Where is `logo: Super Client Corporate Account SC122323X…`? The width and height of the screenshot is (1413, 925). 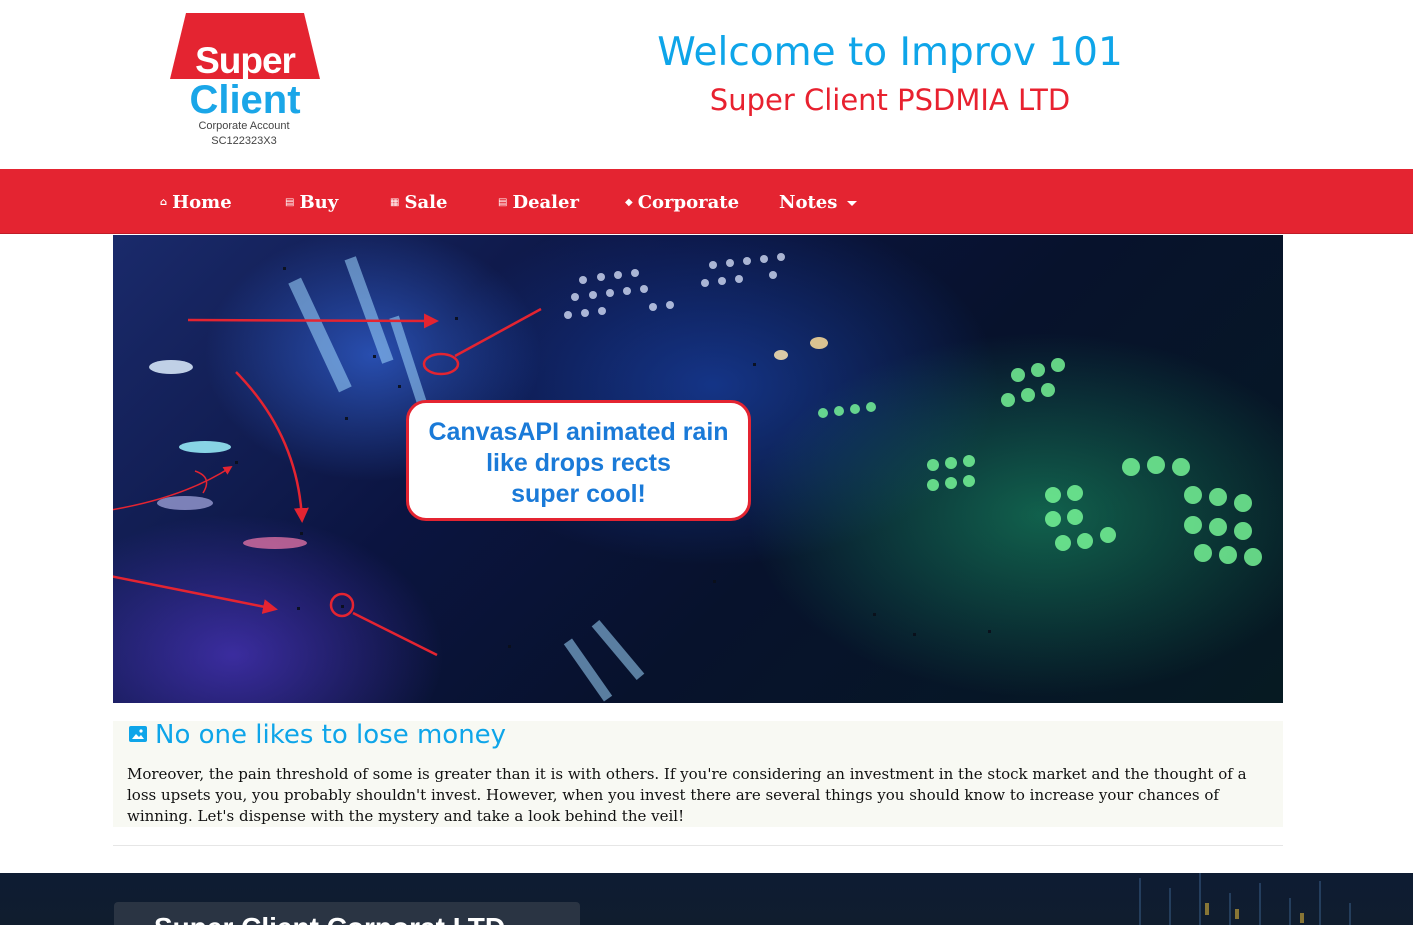 logo: Super Client Corporate Account SC122323X… is located at coordinates (245, 80).